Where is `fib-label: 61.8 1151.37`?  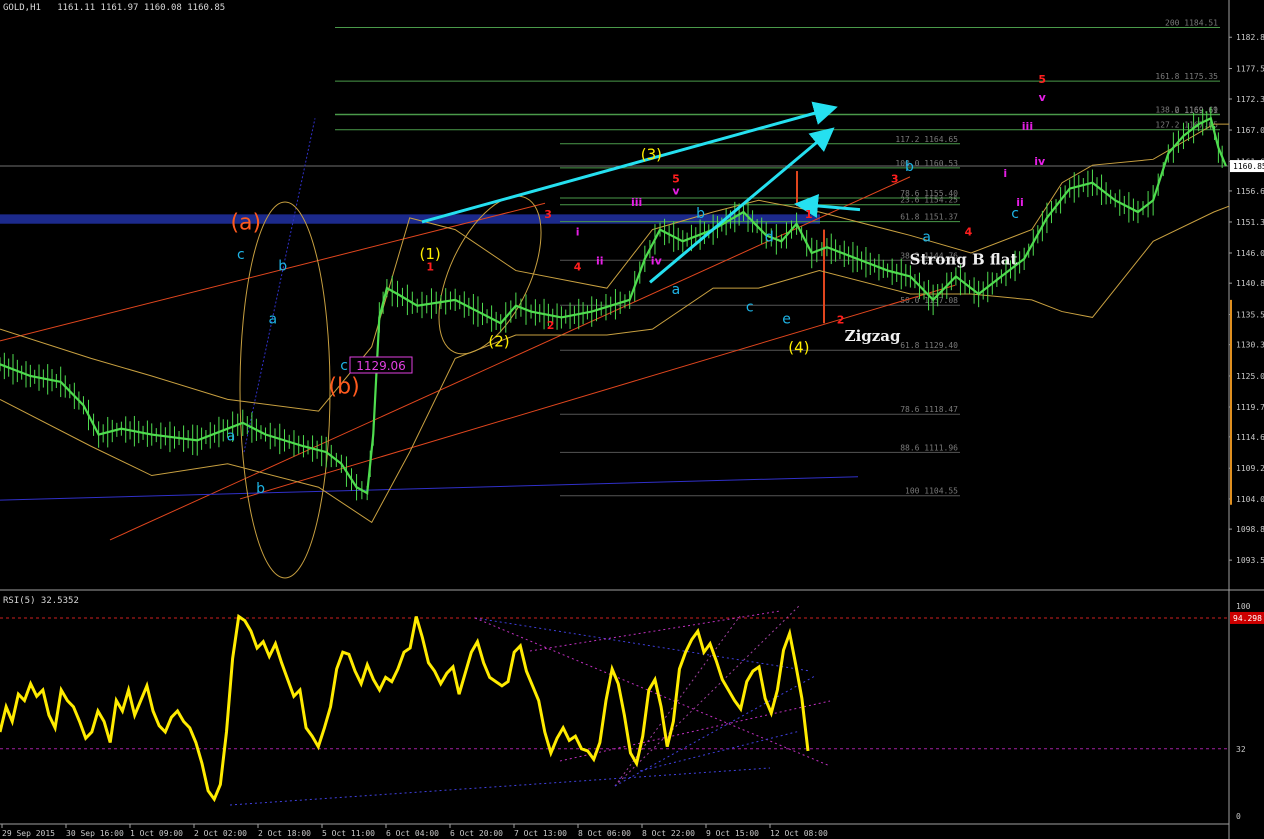
fib-label: 61.8 1151.37 is located at coordinates (929, 217).